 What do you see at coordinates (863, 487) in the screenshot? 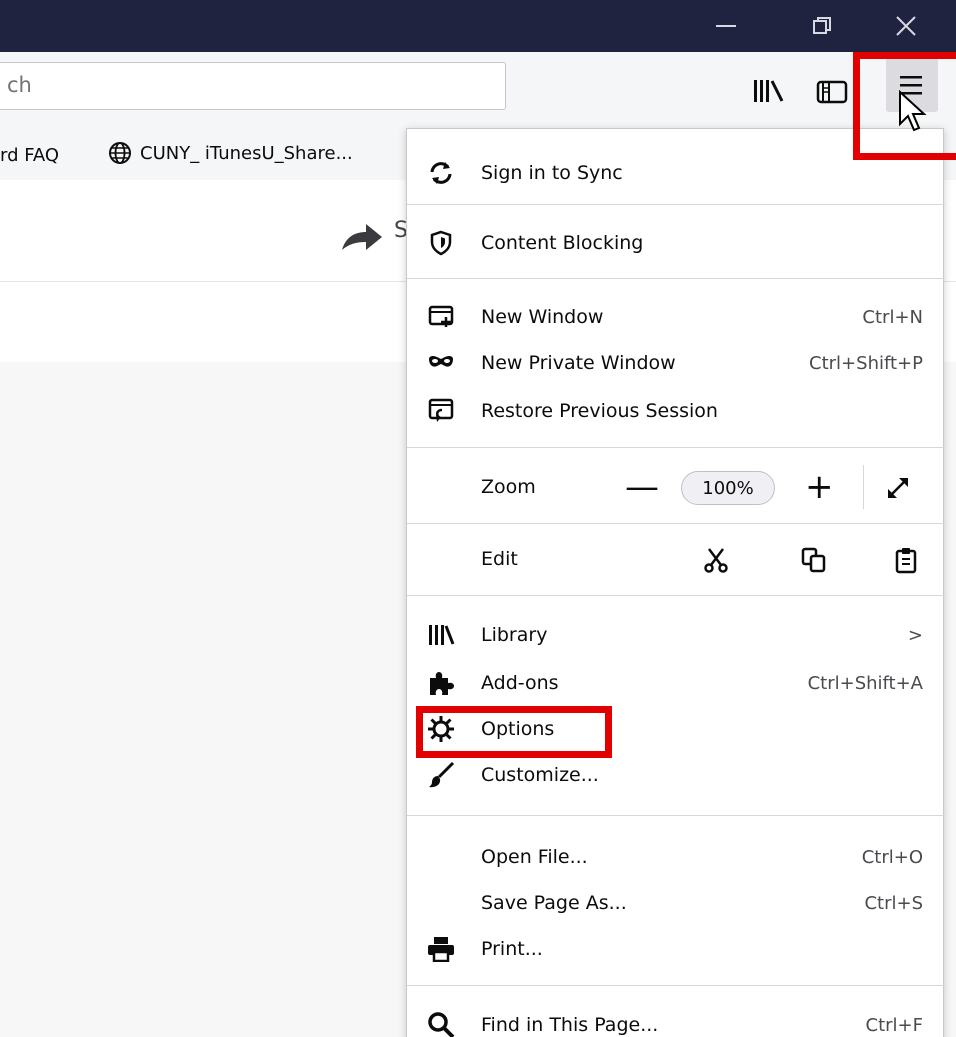
I see `zoom-divider` at bounding box center [863, 487].